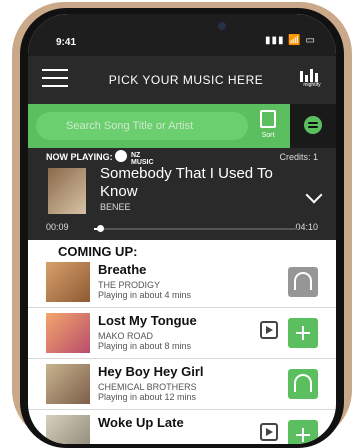 Image resolution: width=363 pixels, height=448 pixels. What do you see at coordinates (115, 207) in the screenshot?
I see `now-playing-artist: BENEE` at bounding box center [115, 207].